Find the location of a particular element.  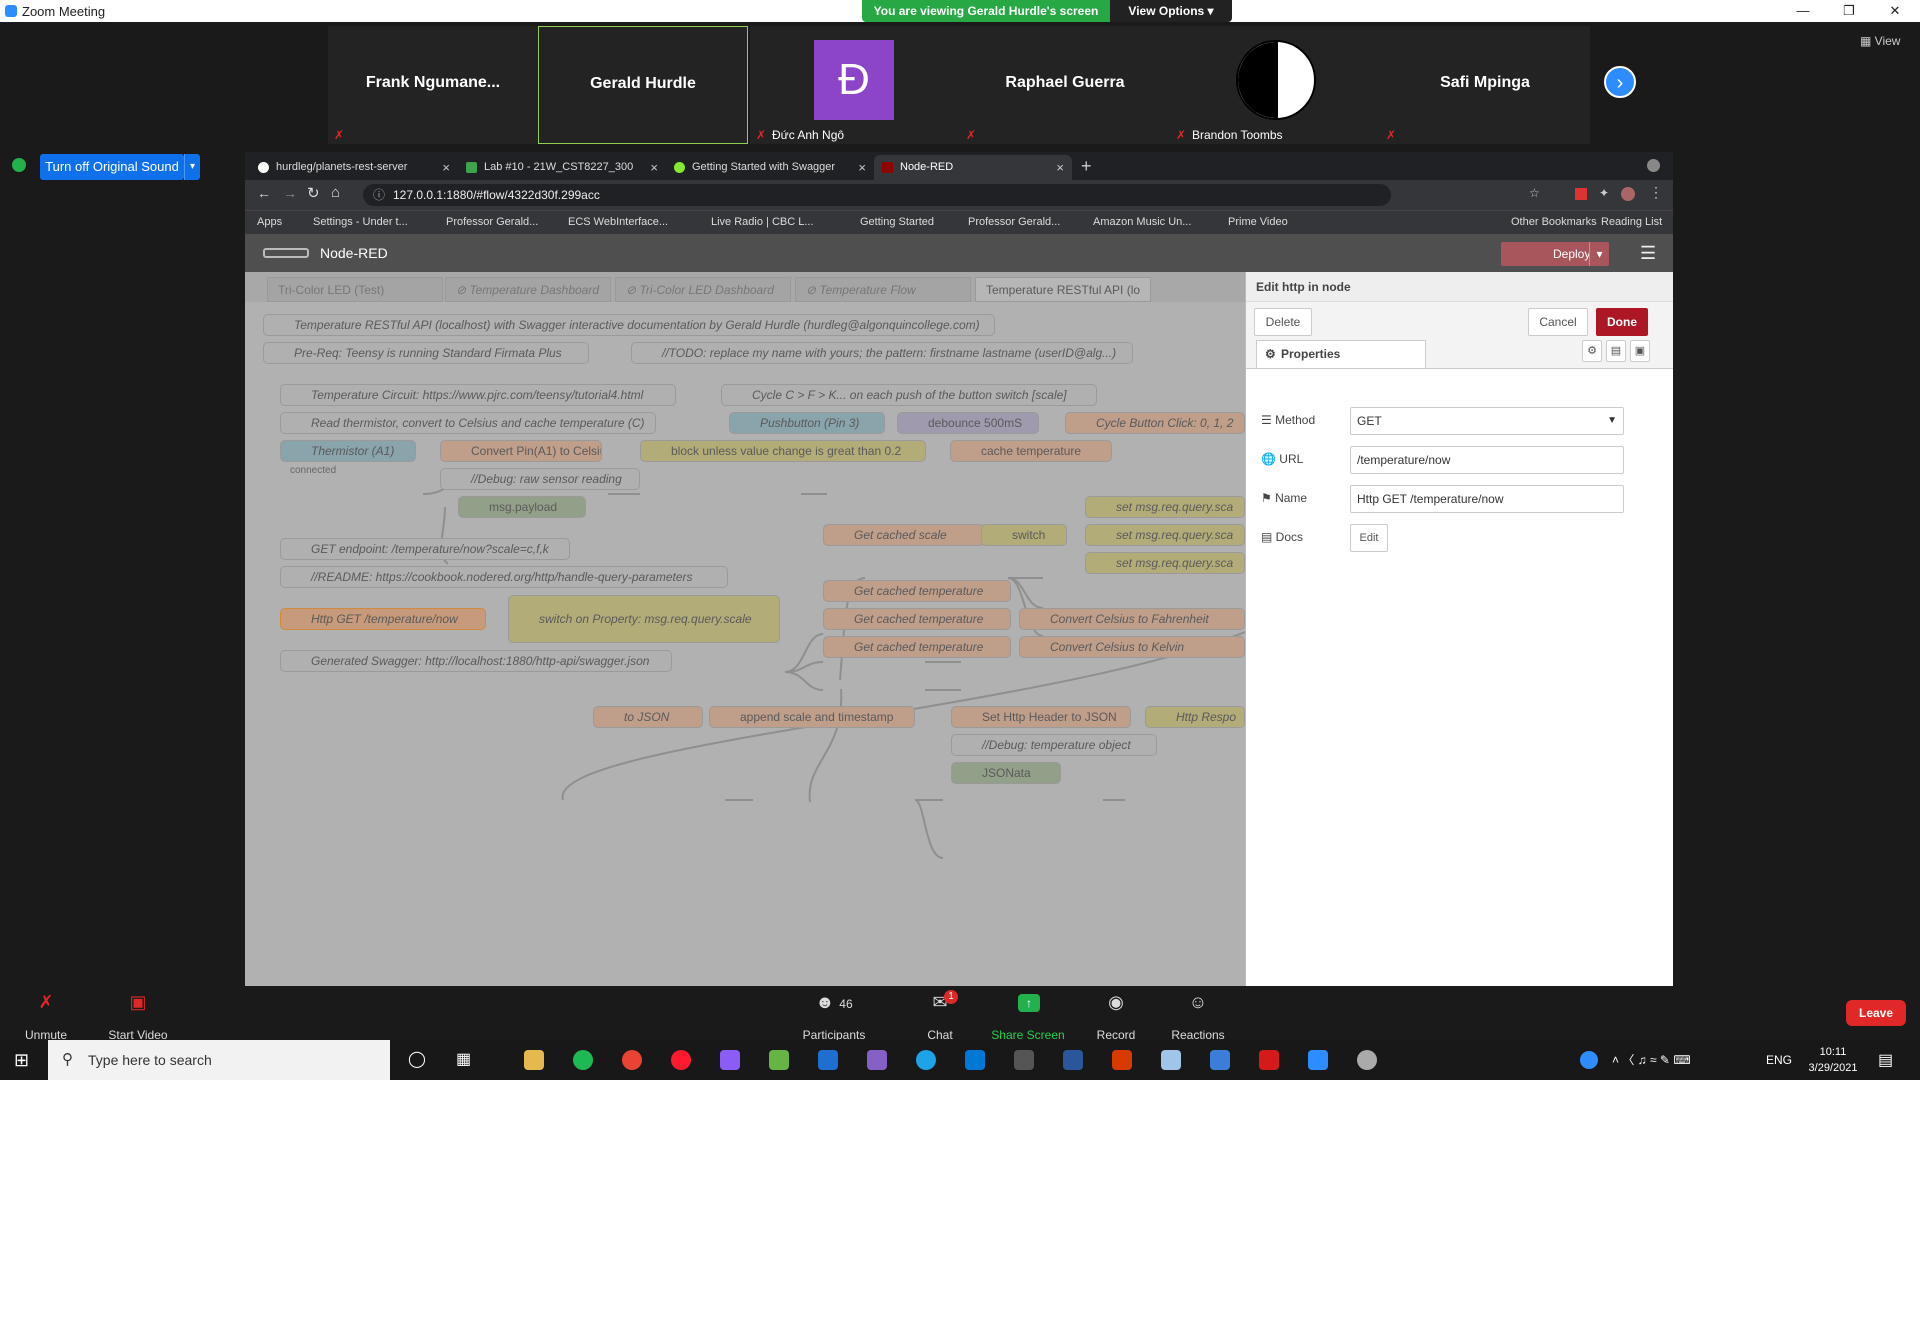

task-view-icon: ▦ is located at coordinates (463, 1059).